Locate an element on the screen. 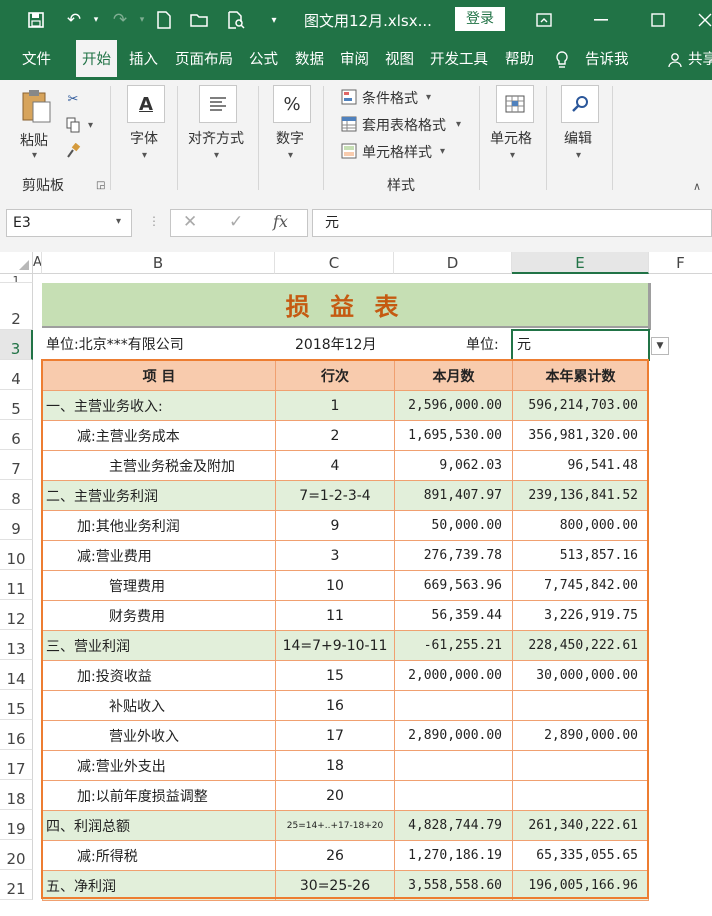  row-line-no: 9 is located at coordinates (335, 525).